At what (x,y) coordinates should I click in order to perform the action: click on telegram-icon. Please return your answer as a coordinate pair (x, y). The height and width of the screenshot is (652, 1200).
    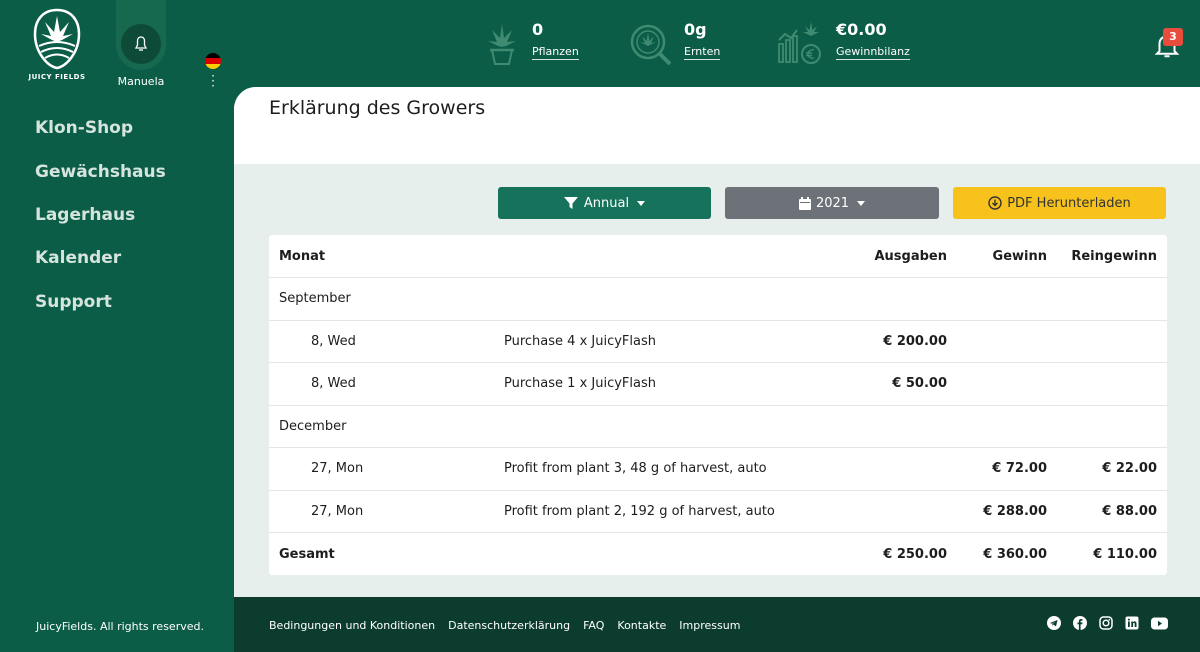
    Looking at the image, I should click on (1054, 623).